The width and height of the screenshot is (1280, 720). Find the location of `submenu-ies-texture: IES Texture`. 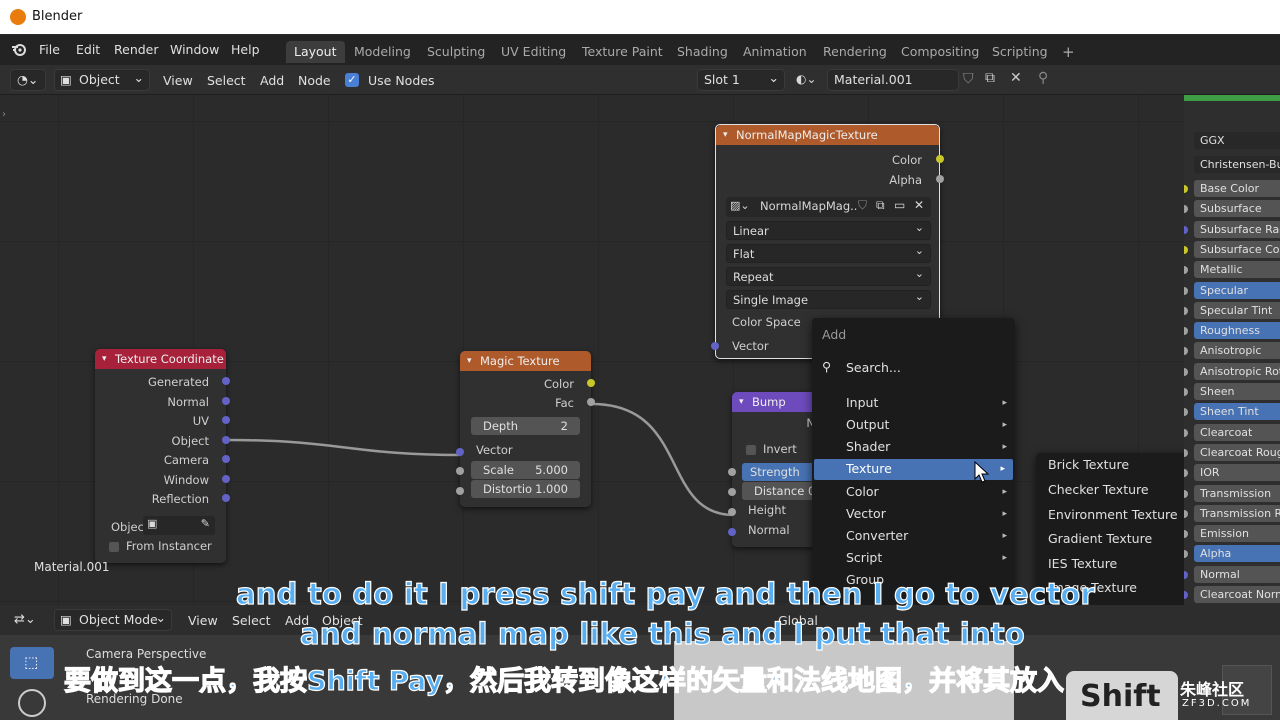

submenu-ies-texture: IES Texture is located at coordinates (1082, 563).